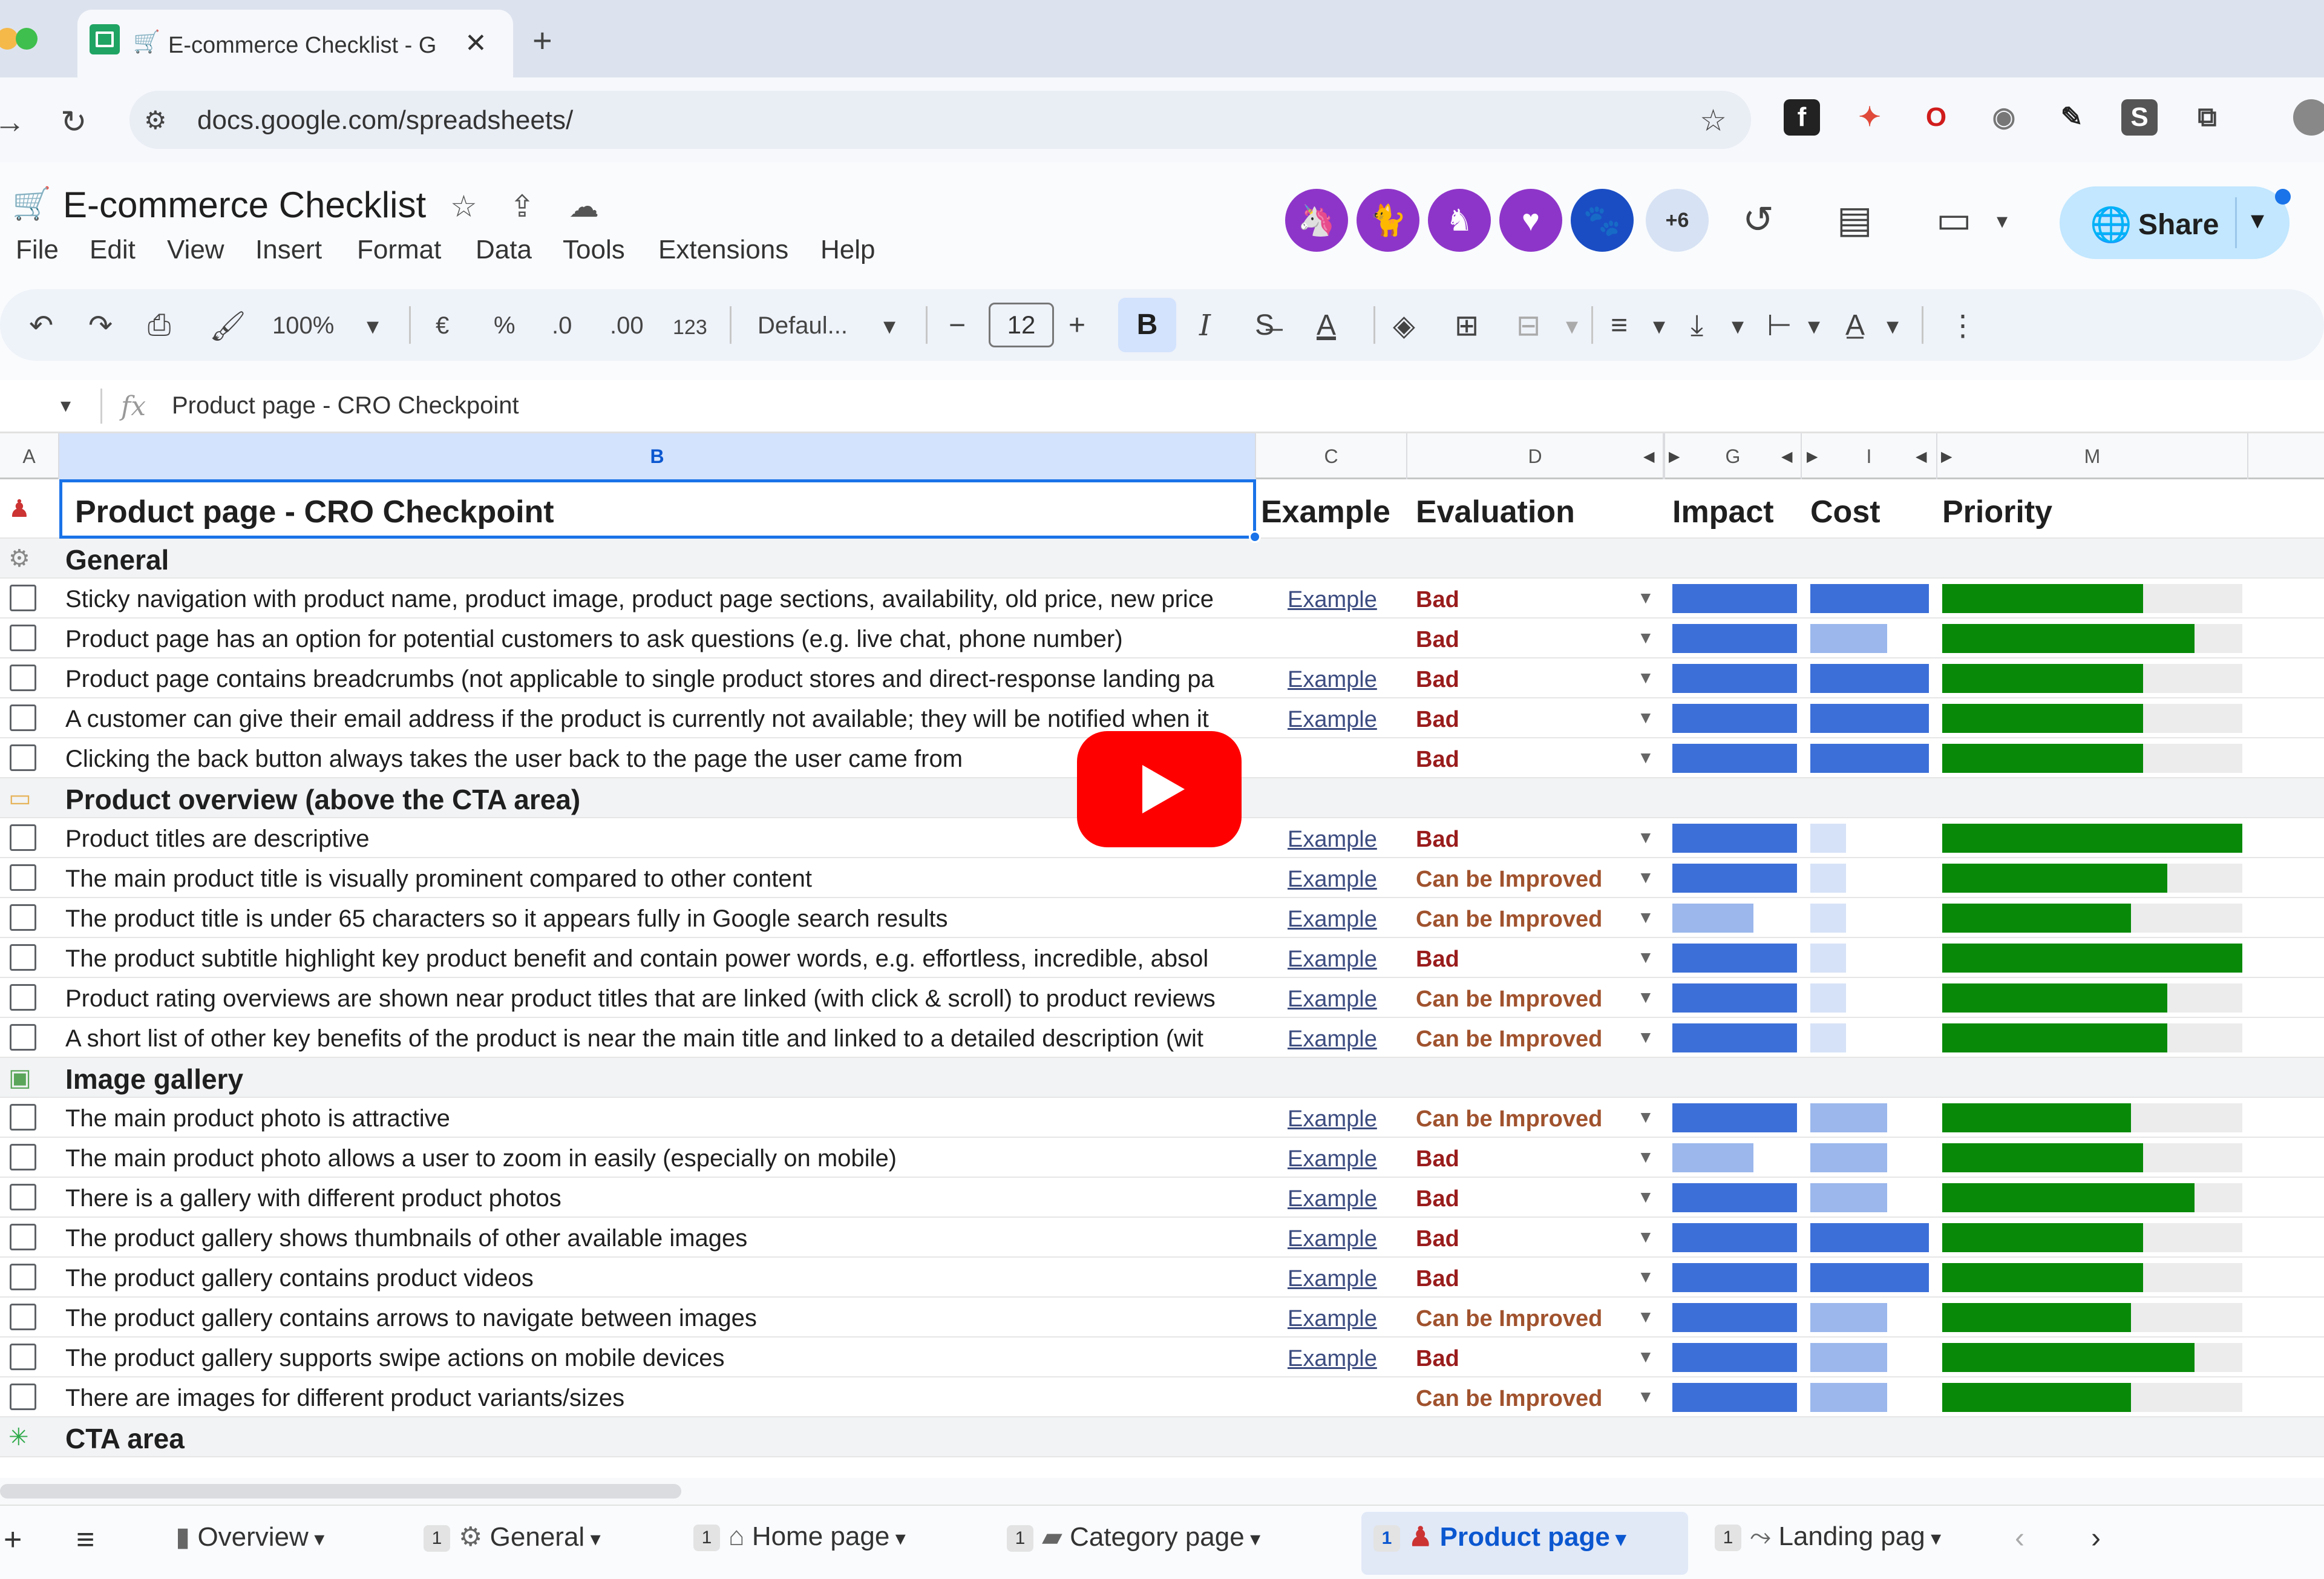  Describe the element at coordinates (1779, 326) in the screenshot. I see `text-wrapping-icon: ⊢` at that location.